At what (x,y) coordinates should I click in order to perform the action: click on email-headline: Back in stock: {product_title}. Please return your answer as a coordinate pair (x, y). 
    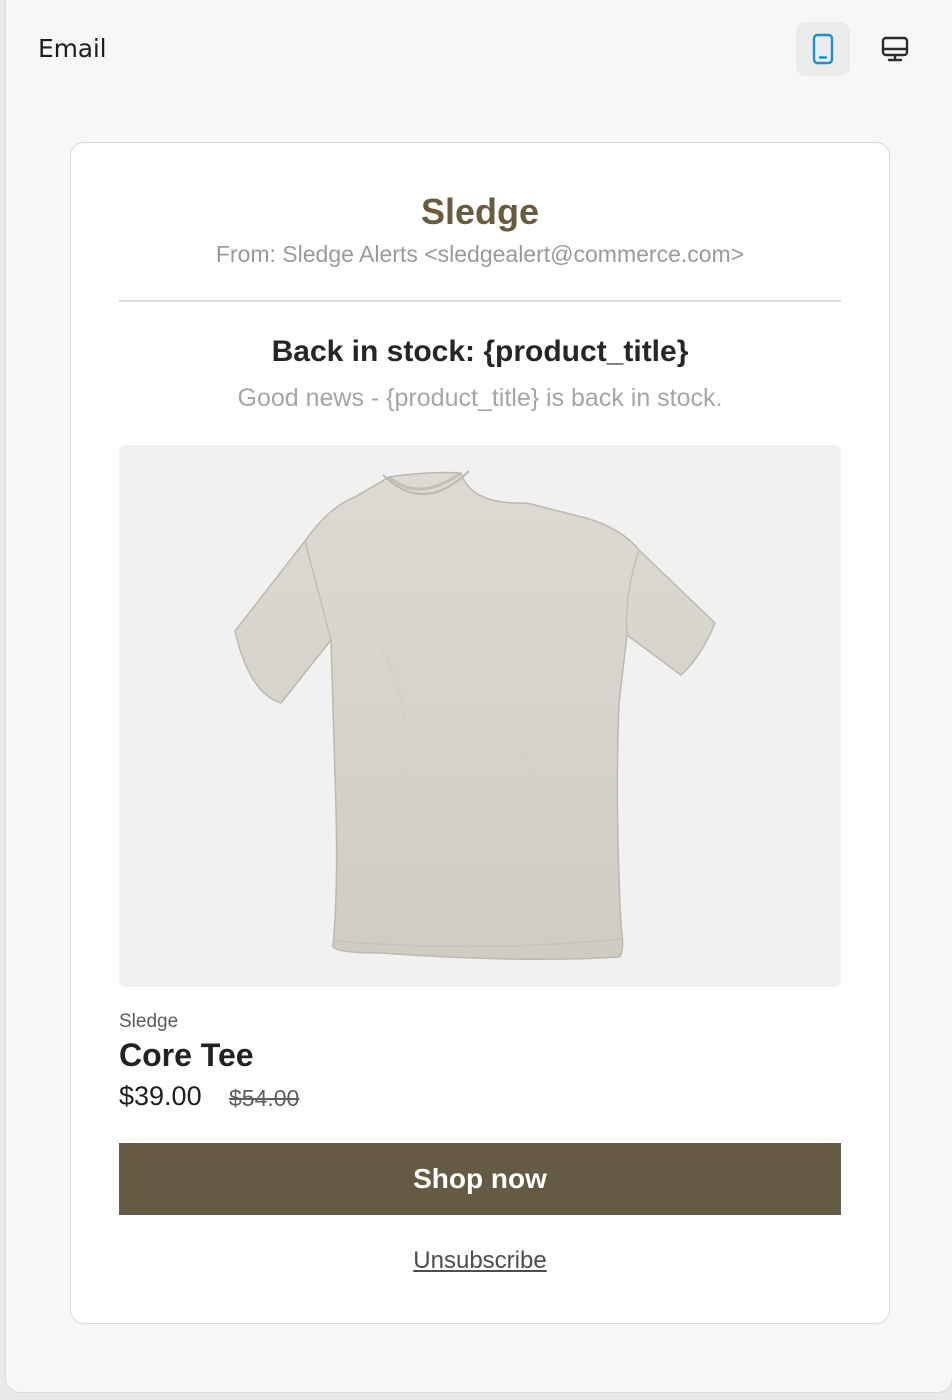
    Looking at the image, I should click on (480, 351).